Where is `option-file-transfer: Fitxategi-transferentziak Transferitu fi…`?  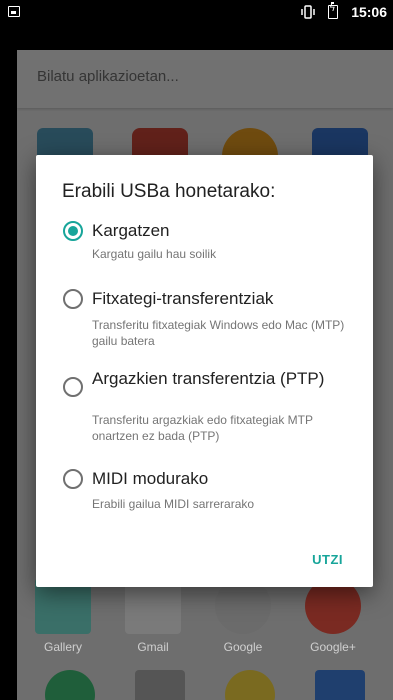
option-file-transfer: Fitxategi-transferentziak Transferitu fi… is located at coordinates (204, 318).